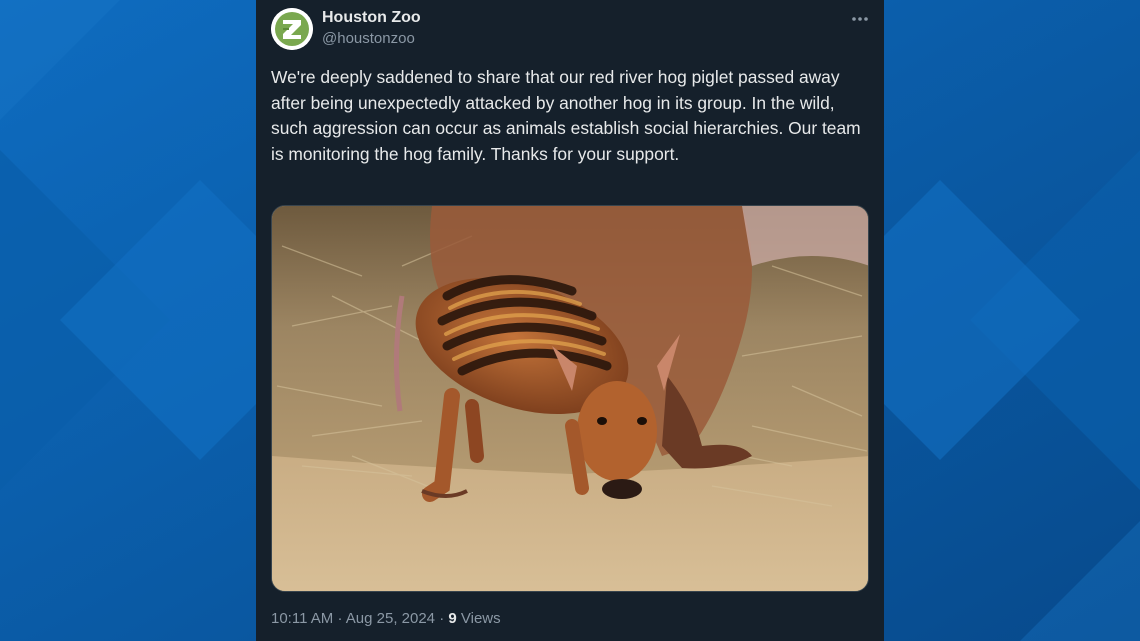 This screenshot has height=641, width=1140. What do you see at coordinates (390, 618) in the screenshot?
I see `tweet-date: Aug 25, 2024` at bounding box center [390, 618].